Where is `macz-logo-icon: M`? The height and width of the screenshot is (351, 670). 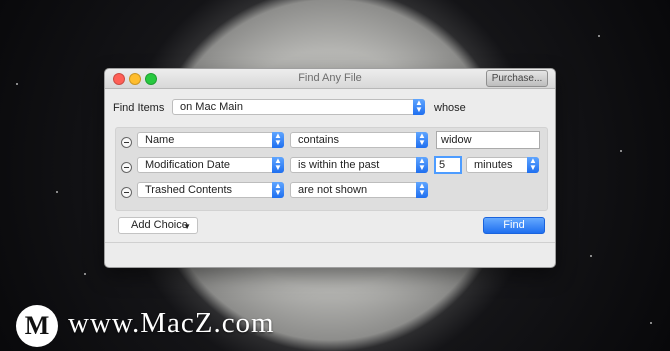 macz-logo-icon: M is located at coordinates (37, 326).